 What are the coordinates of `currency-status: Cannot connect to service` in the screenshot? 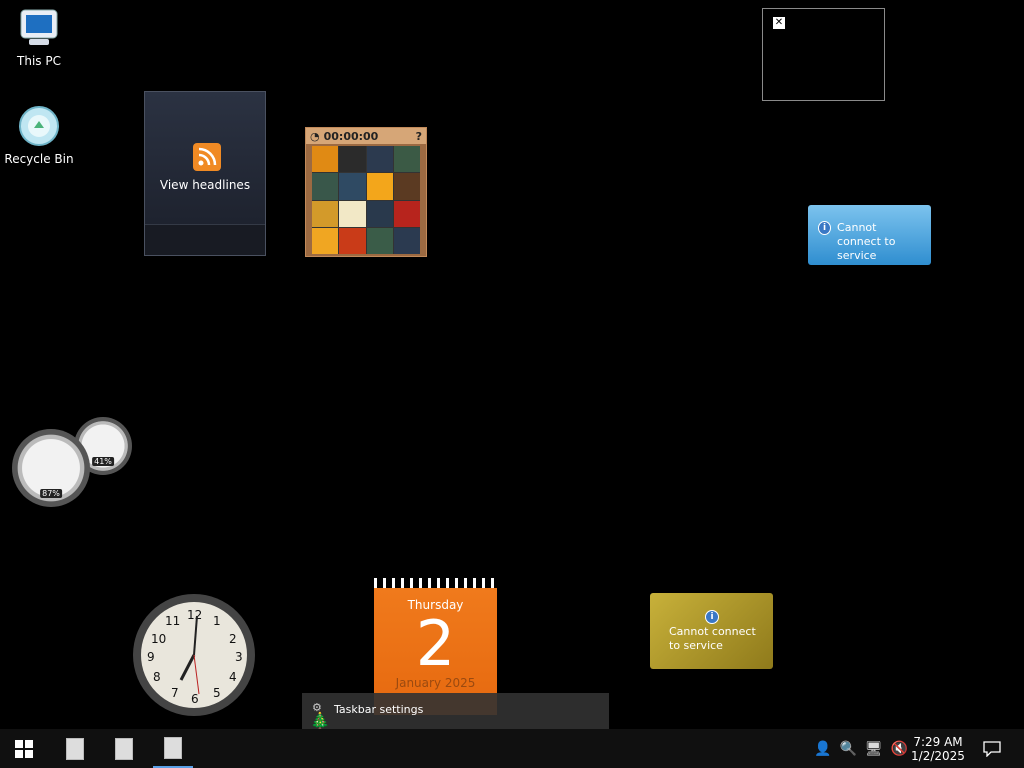 It's located at (712, 638).